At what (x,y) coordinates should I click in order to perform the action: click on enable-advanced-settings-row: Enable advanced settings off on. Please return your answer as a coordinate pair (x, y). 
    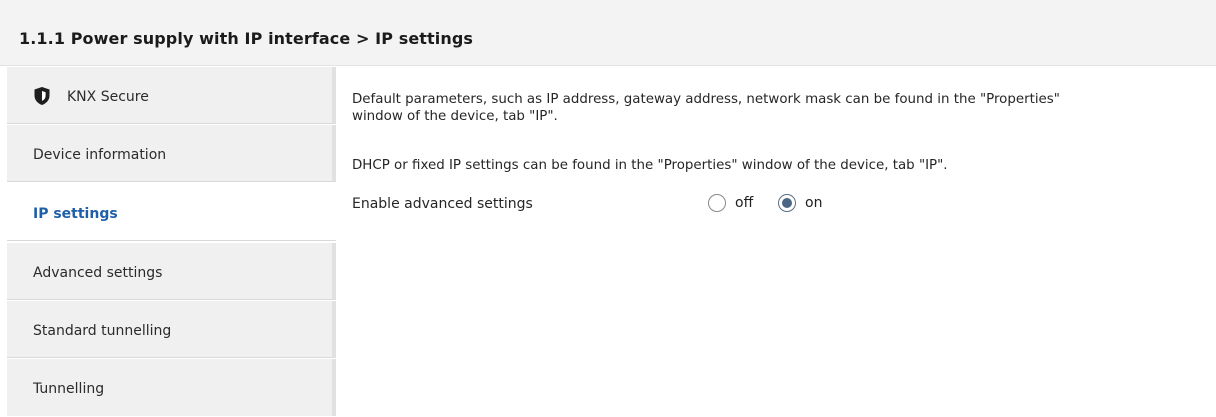
    Looking at the image, I should click on (752, 204).